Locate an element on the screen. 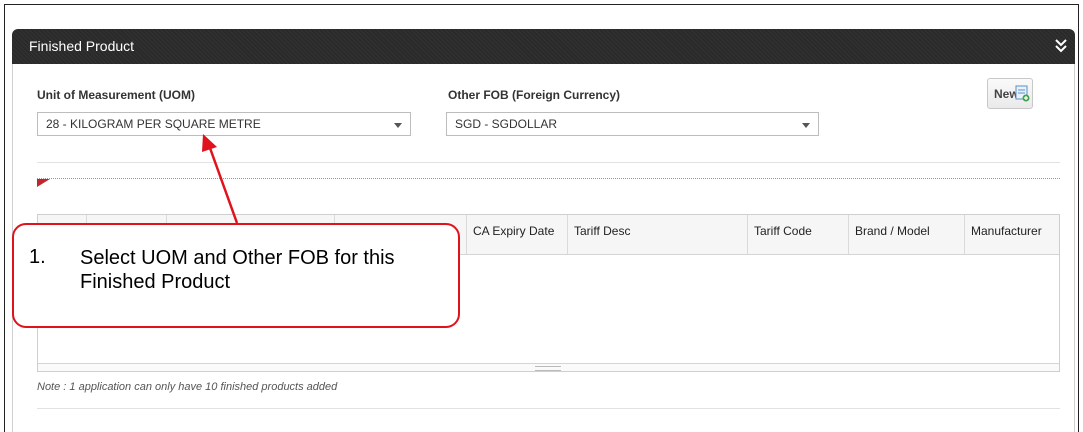 The image size is (1083, 432). new-document-icon is located at coordinates (1022, 93).